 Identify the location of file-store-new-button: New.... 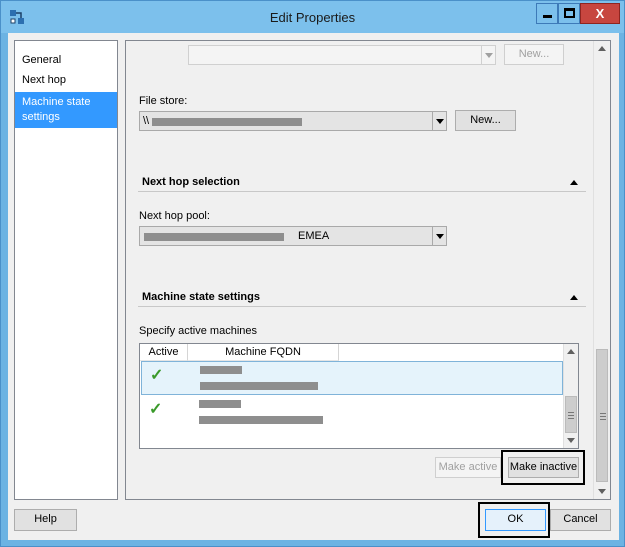
(485, 120).